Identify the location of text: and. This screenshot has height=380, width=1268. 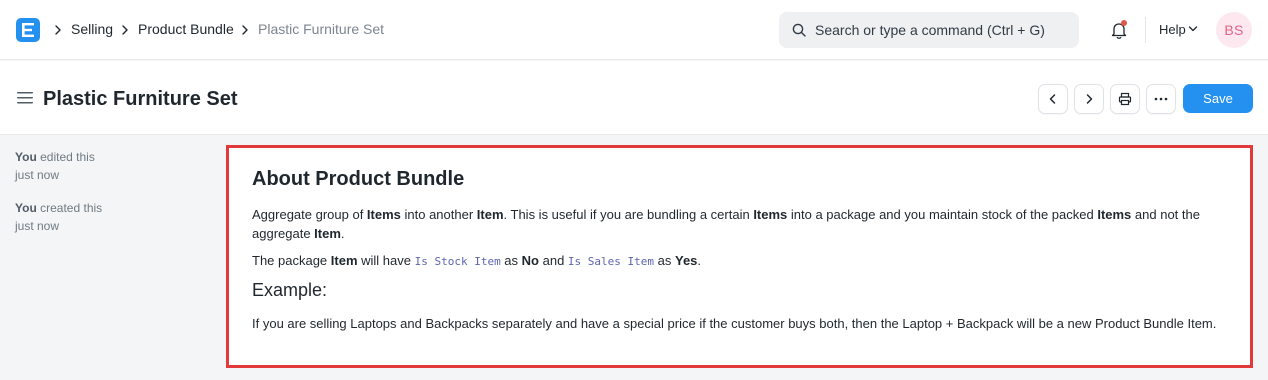
(553, 260).